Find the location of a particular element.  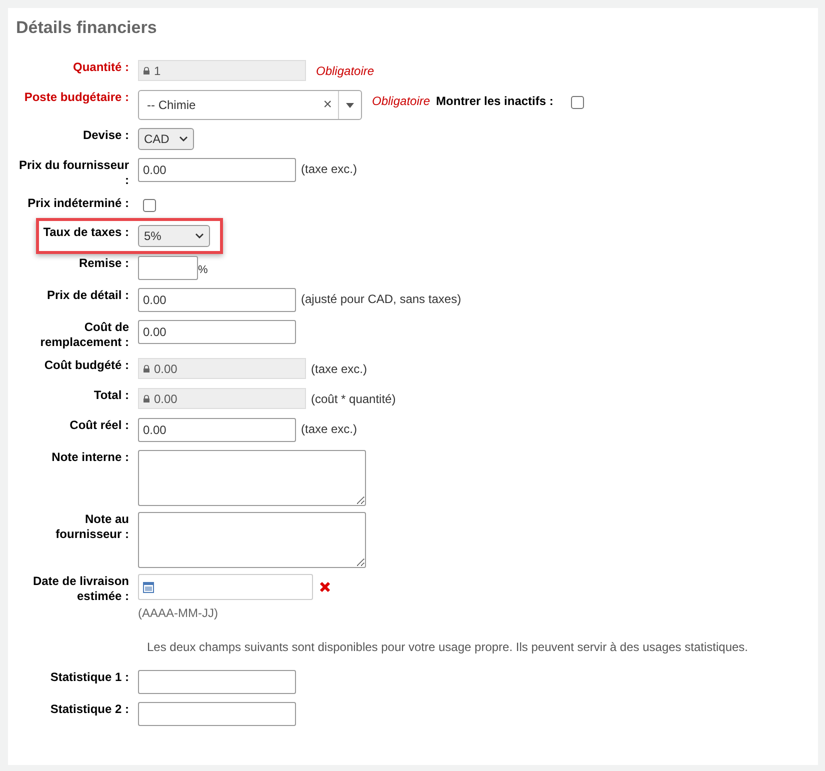

info-text: Les deux champs suivants sont disponibles pour votre usage propre. Ils peuvent servir à des usages statistiques. is located at coordinates (447, 647).